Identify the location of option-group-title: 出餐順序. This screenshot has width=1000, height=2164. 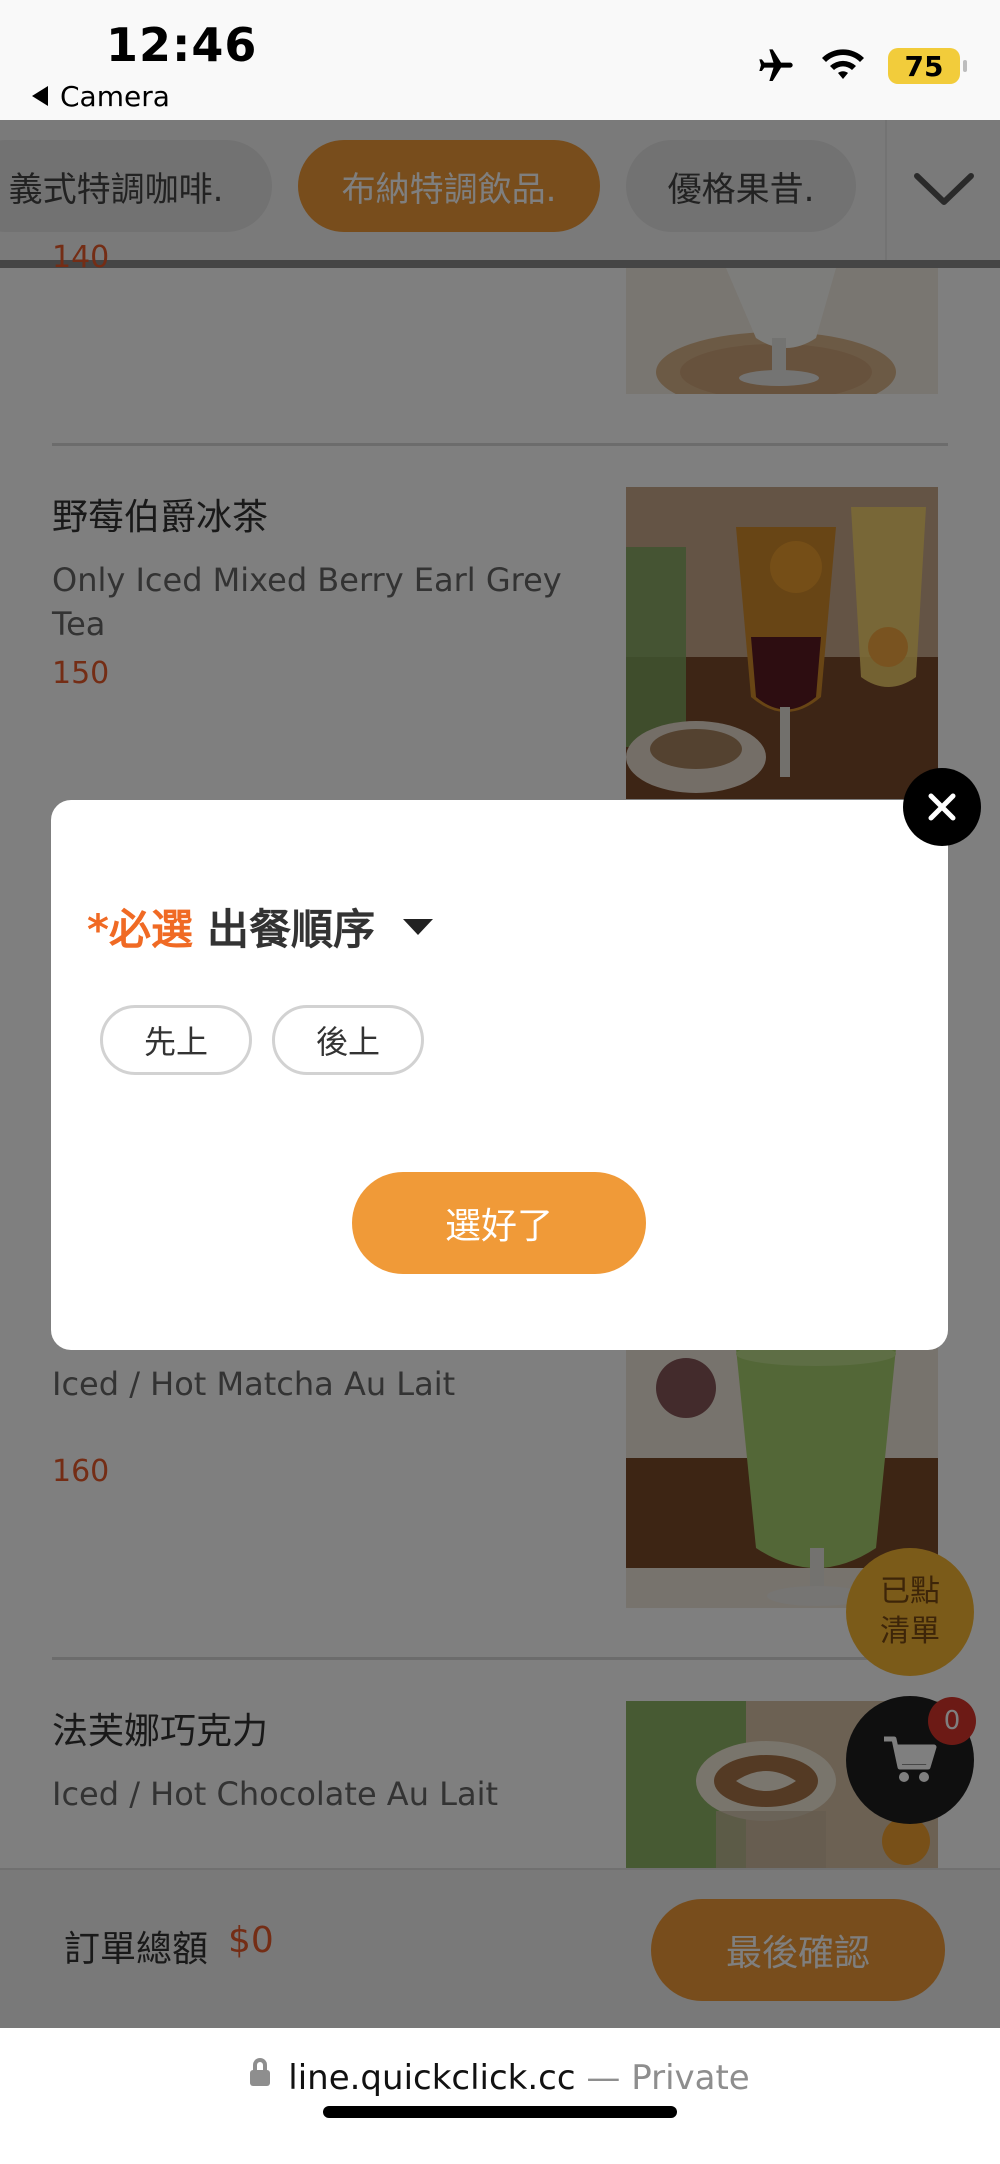
(290, 929).